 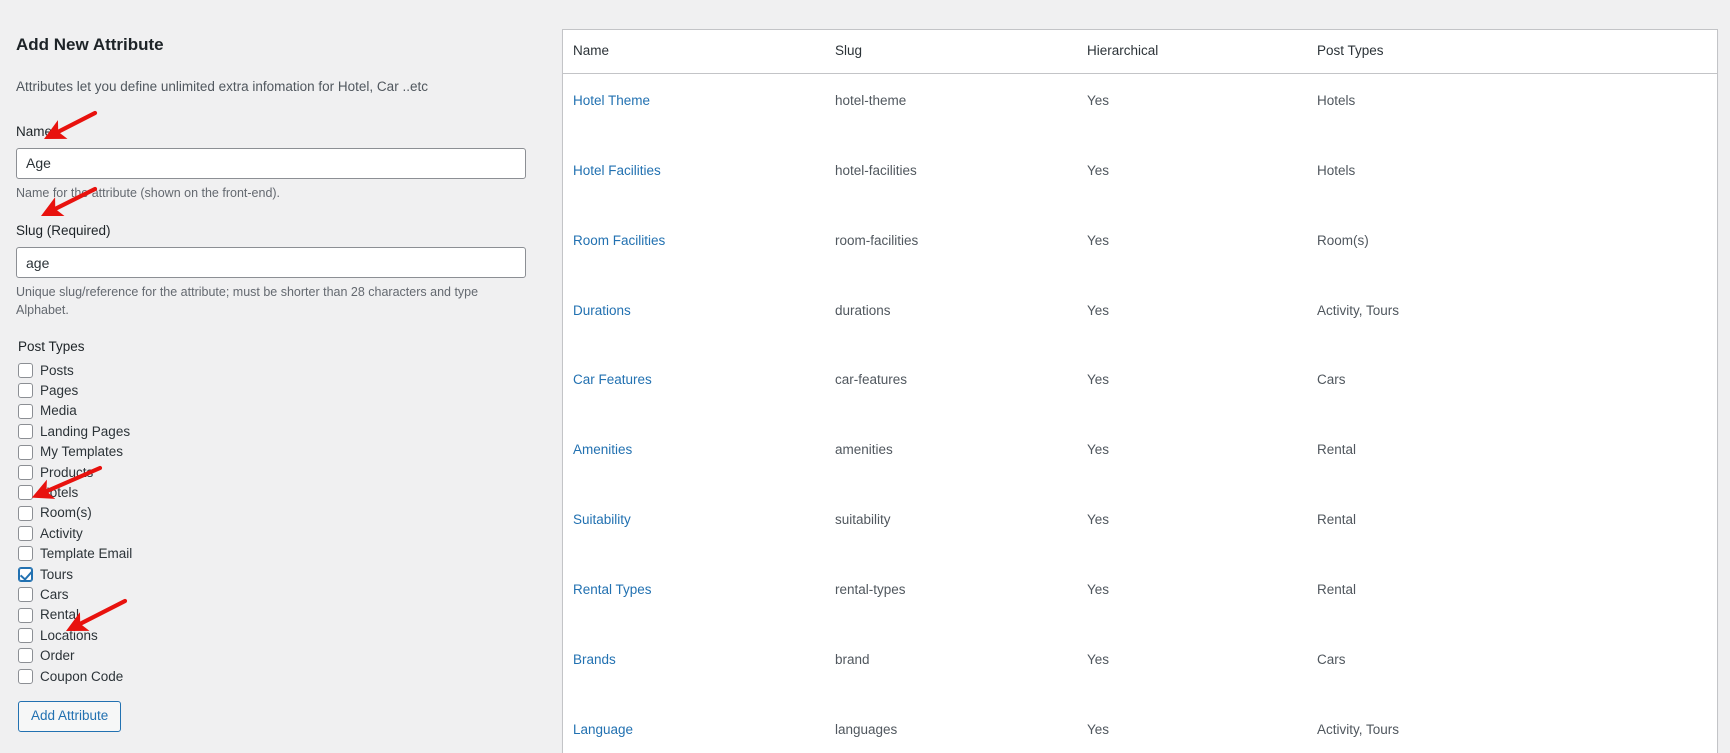 I want to click on post-type-checkbox-row: Landing Pages, so click(x=270, y=431).